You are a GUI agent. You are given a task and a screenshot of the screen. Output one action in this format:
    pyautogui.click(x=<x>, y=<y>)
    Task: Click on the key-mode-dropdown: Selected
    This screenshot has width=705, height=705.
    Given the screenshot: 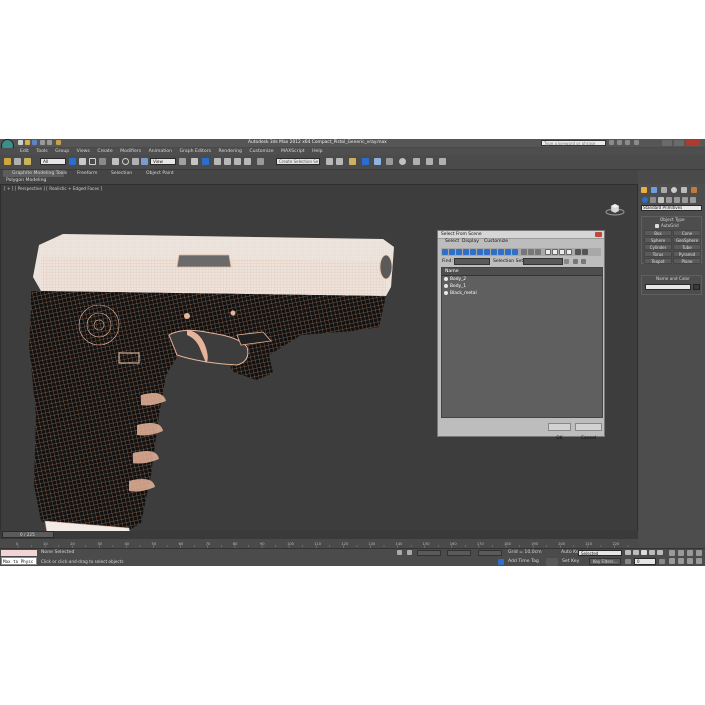 What is the action you would take?
    pyautogui.click(x=600, y=553)
    